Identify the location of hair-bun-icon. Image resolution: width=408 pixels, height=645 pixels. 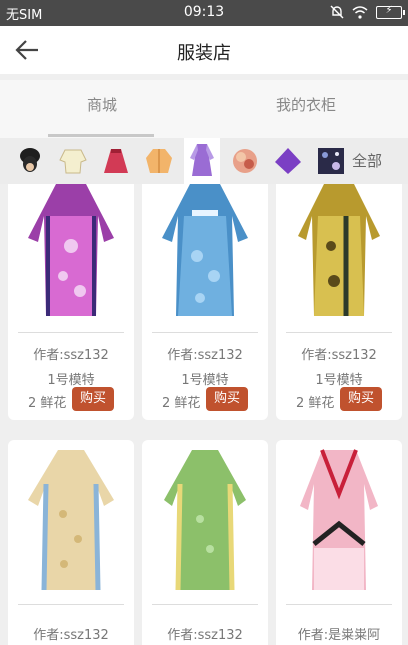
(30, 160).